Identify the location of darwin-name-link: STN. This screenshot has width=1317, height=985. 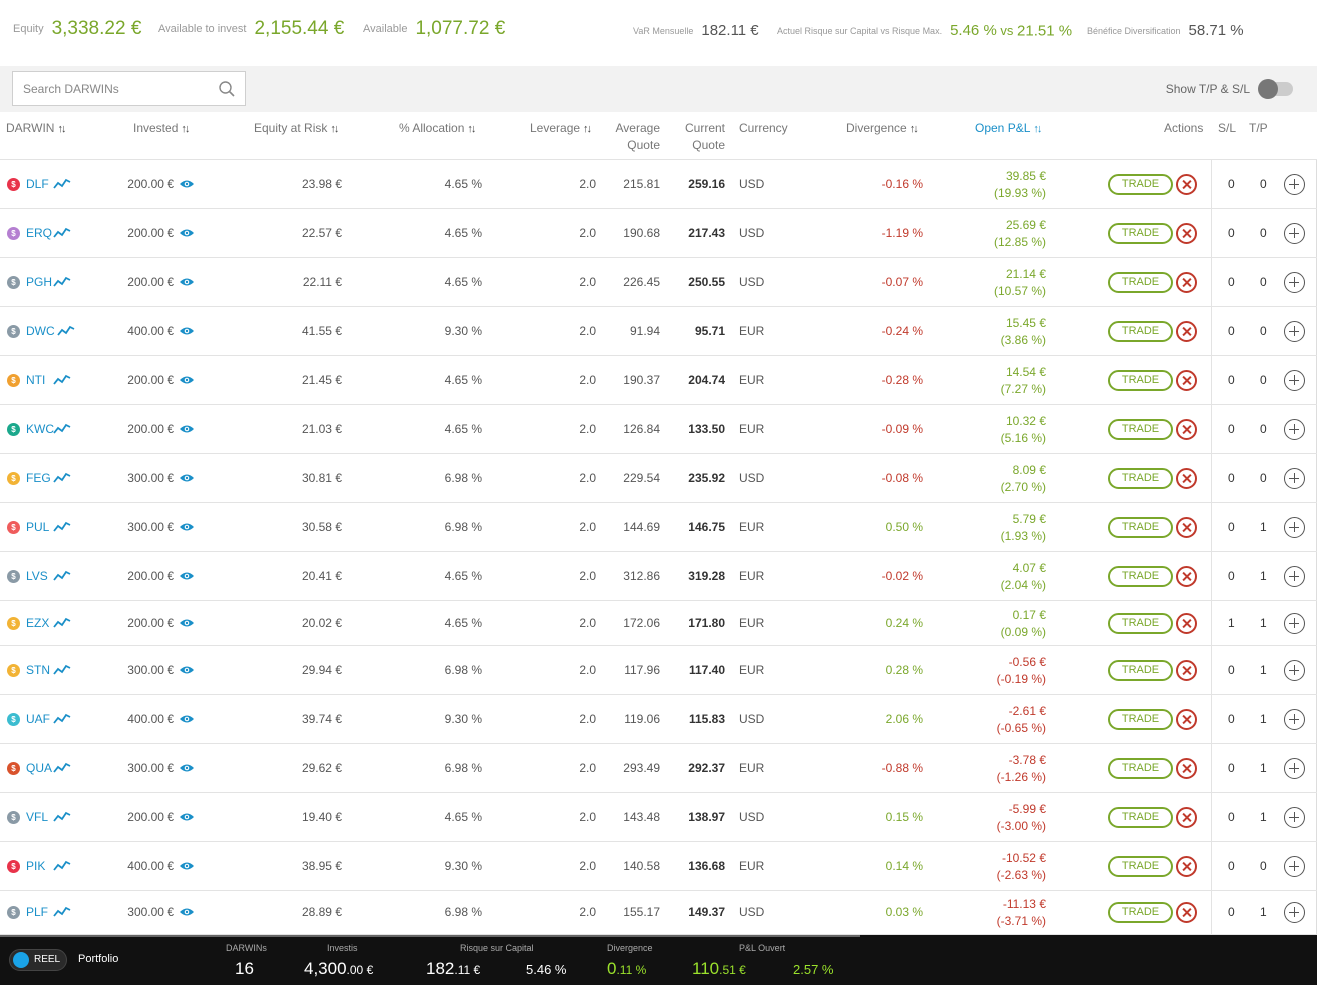
(38, 670).